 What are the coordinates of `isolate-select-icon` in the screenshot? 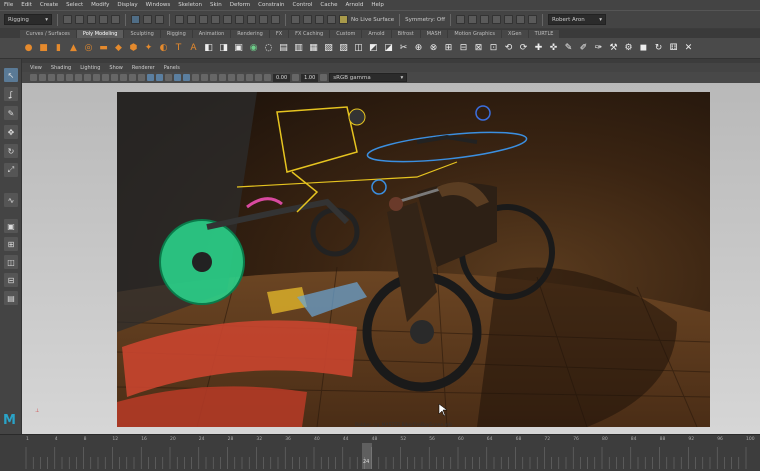 It's located at (240, 77).